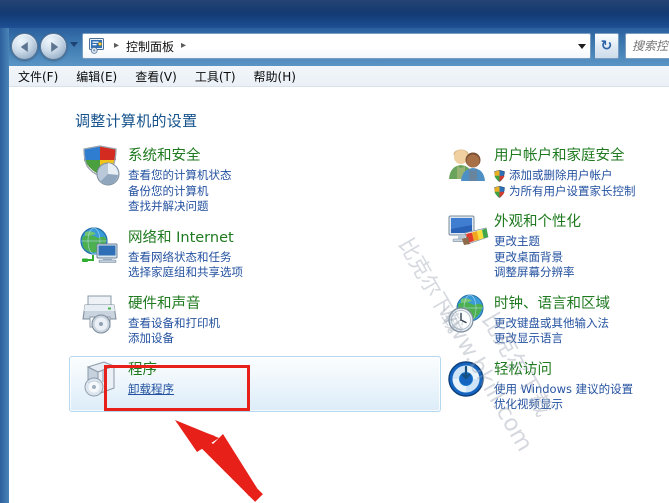  Describe the element at coordinates (100, 247) in the screenshot. I see `globe-network-icon` at that location.